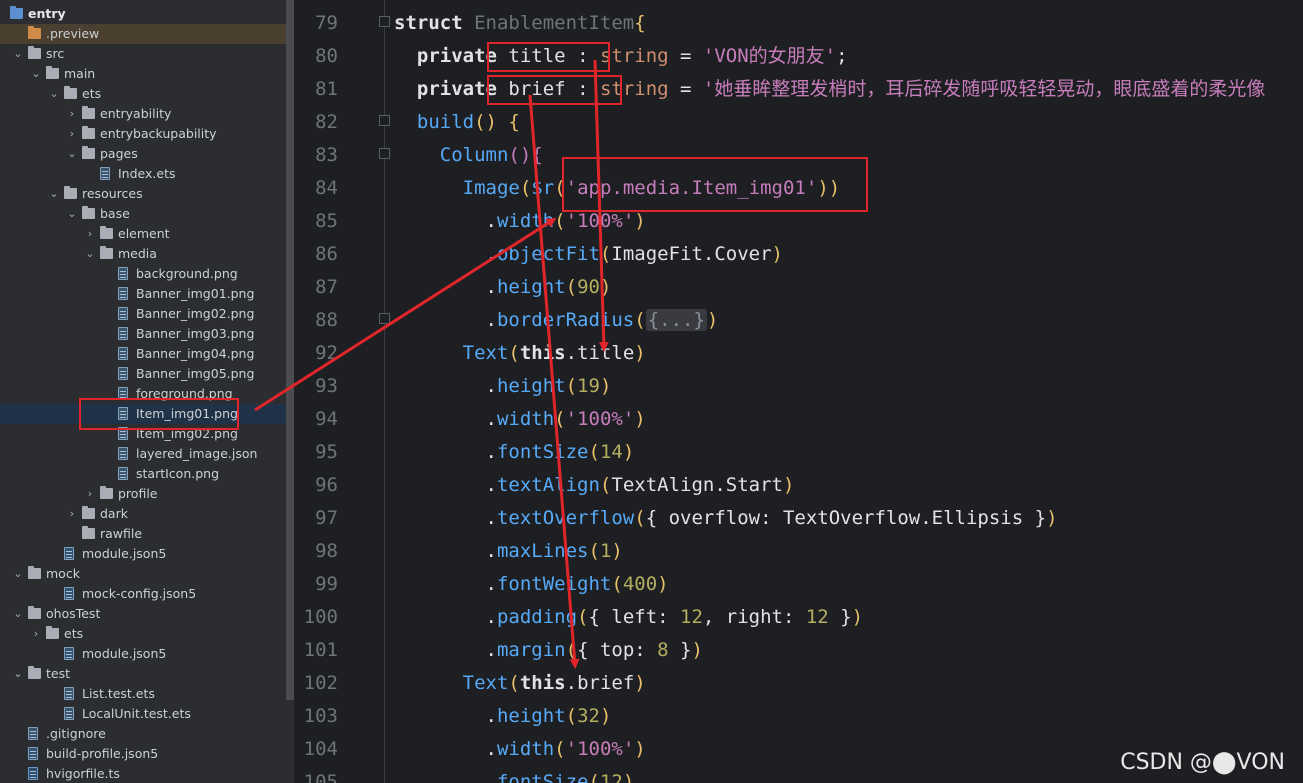 The width and height of the screenshot is (1303, 783). I want to click on tree-item: .gitignore, so click(143, 734).